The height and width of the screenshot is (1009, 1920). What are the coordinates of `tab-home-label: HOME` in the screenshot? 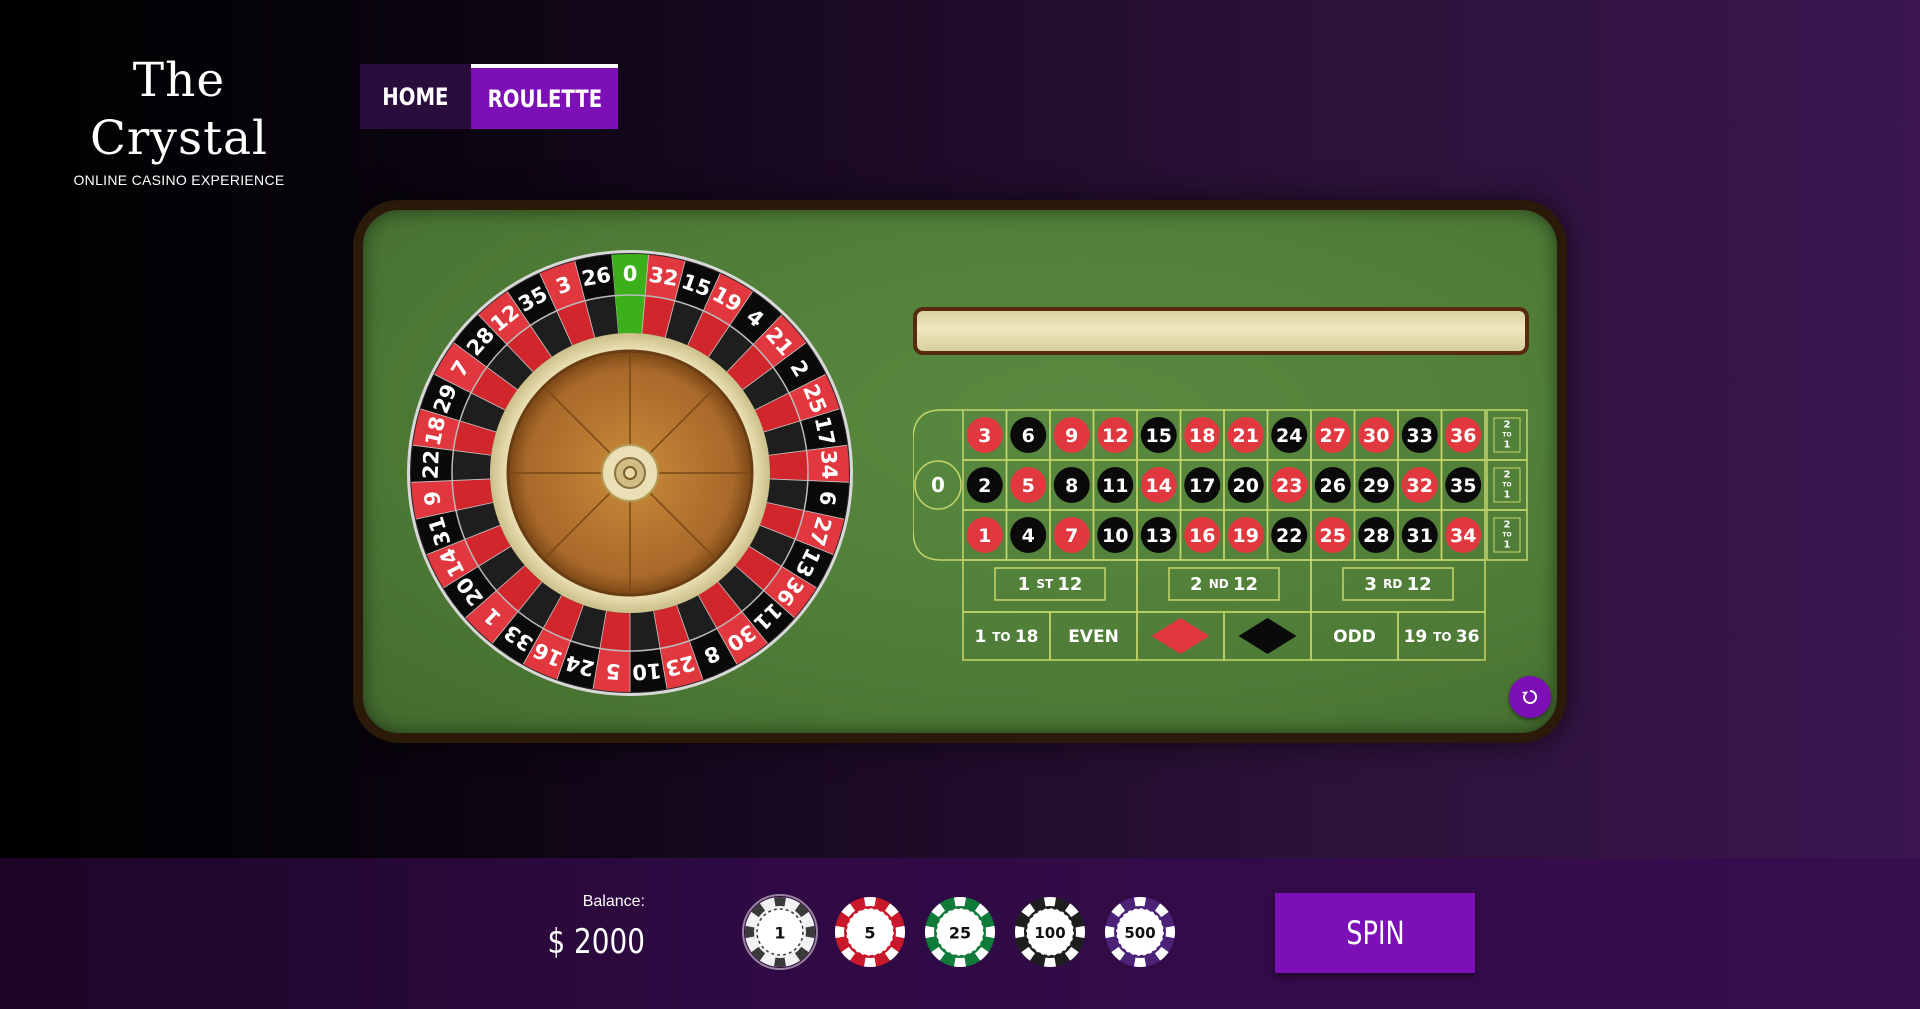 It's located at (415, 96).